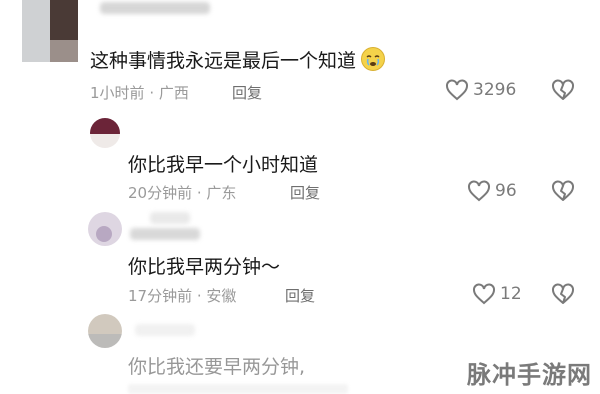  What do you see at coordinates (495, 90) in the screenshot?
I see `like-count: 3296` at bounding box center [495, 90].